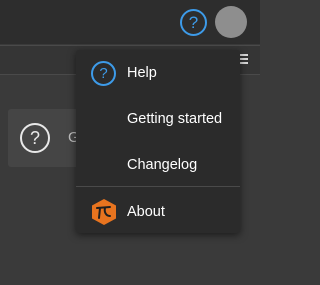  I want to click on top-bar: ?, so click(130, 22).